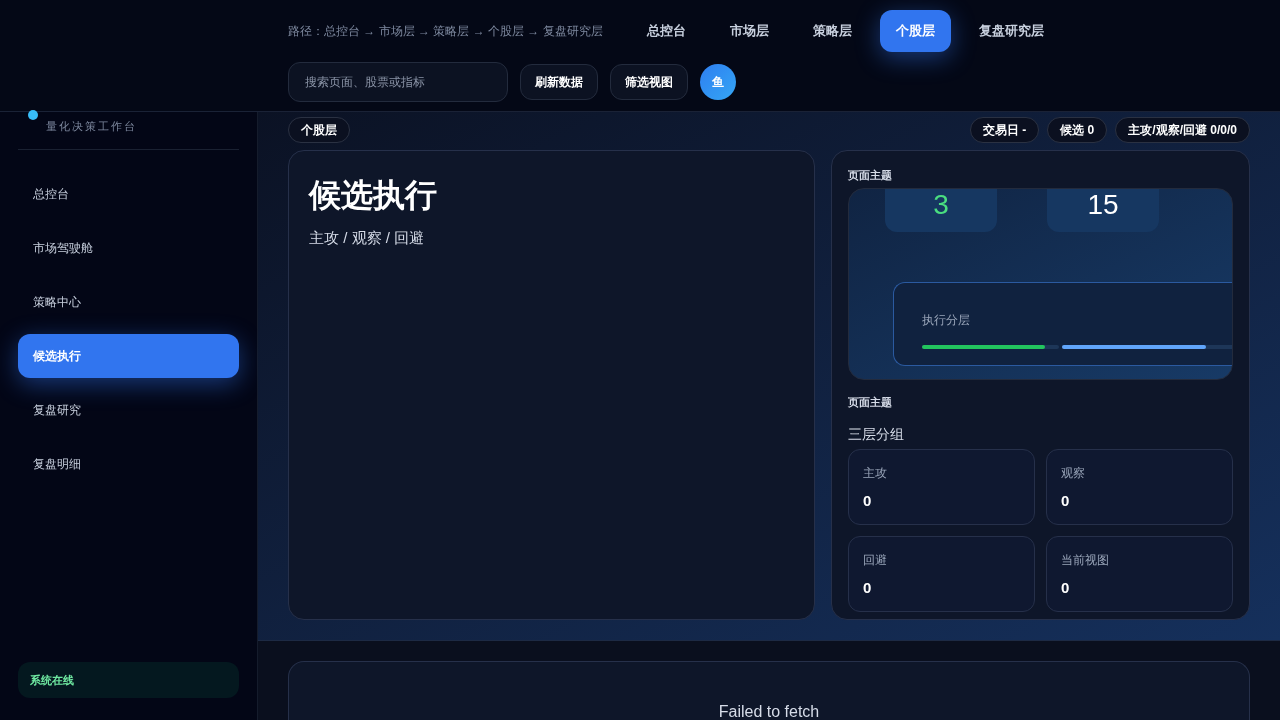  I want to click on stat-label: 主攻, so click(875, 473).